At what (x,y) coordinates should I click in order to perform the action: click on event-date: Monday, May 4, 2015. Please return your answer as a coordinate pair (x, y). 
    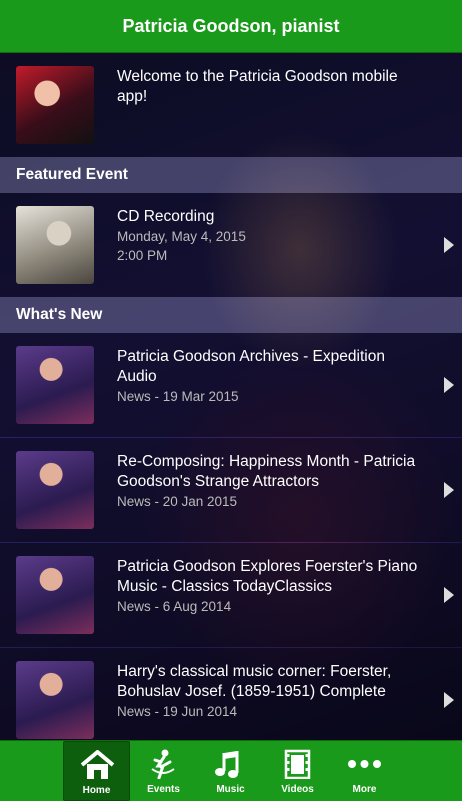
    Looking at the image, I should click on (181, 236).